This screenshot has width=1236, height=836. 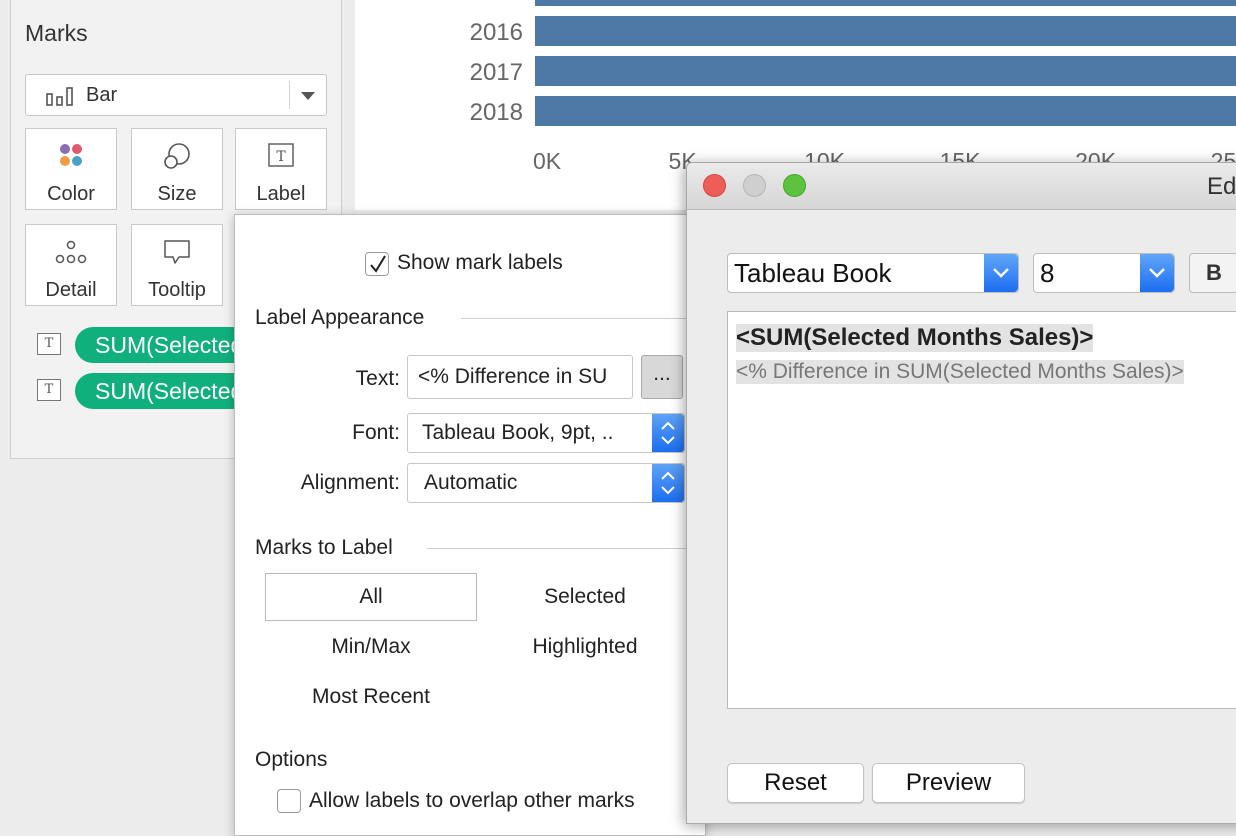 I want to click on font-family-combo: Tableau Book, so click(x=873, y=273).